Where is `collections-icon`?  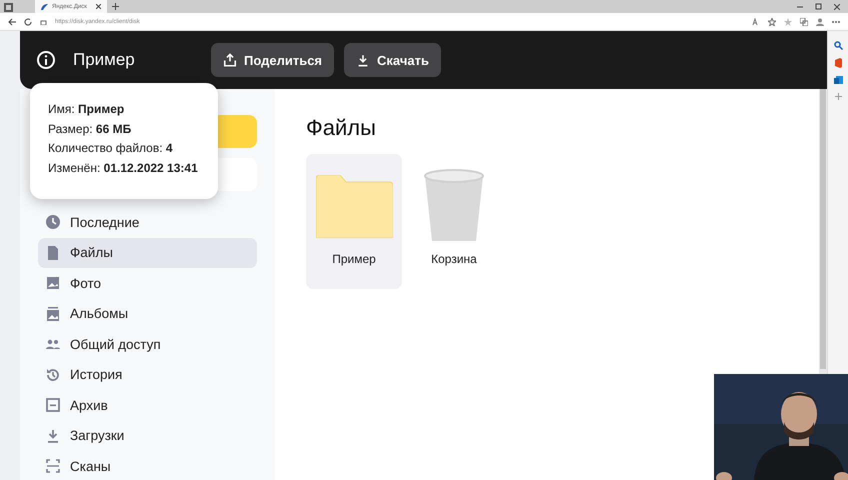
collections-icon is located at coordinates (804, 22).